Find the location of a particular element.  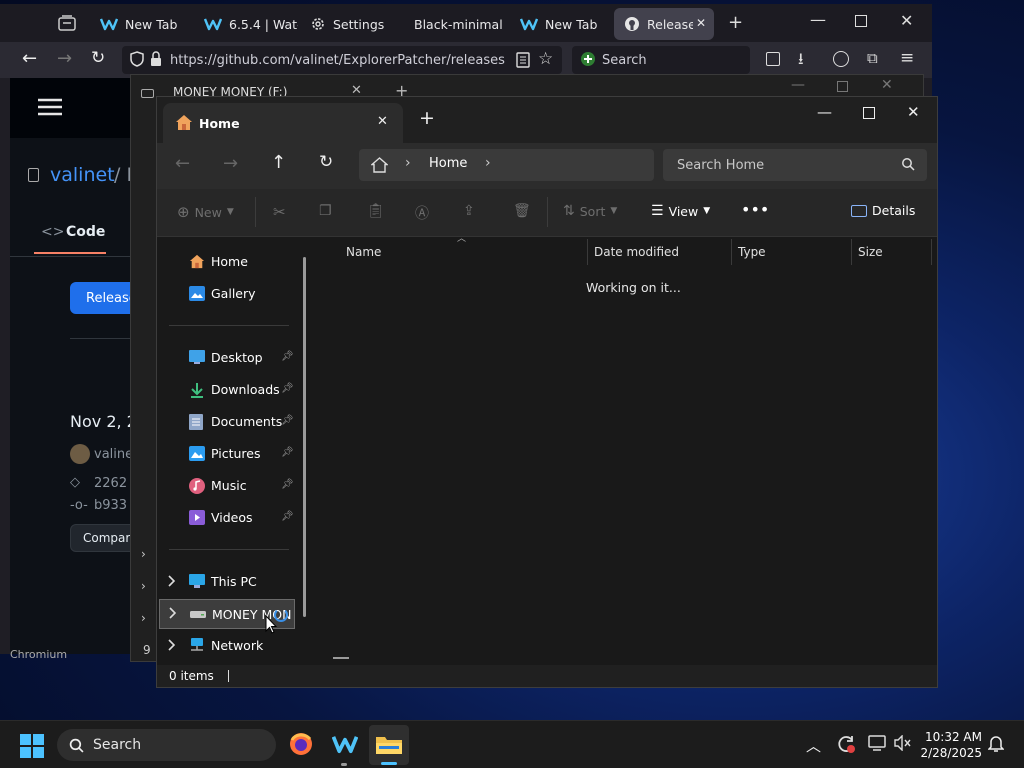

nav-item-gallery: Gallery is located at coordinates (227, 294).